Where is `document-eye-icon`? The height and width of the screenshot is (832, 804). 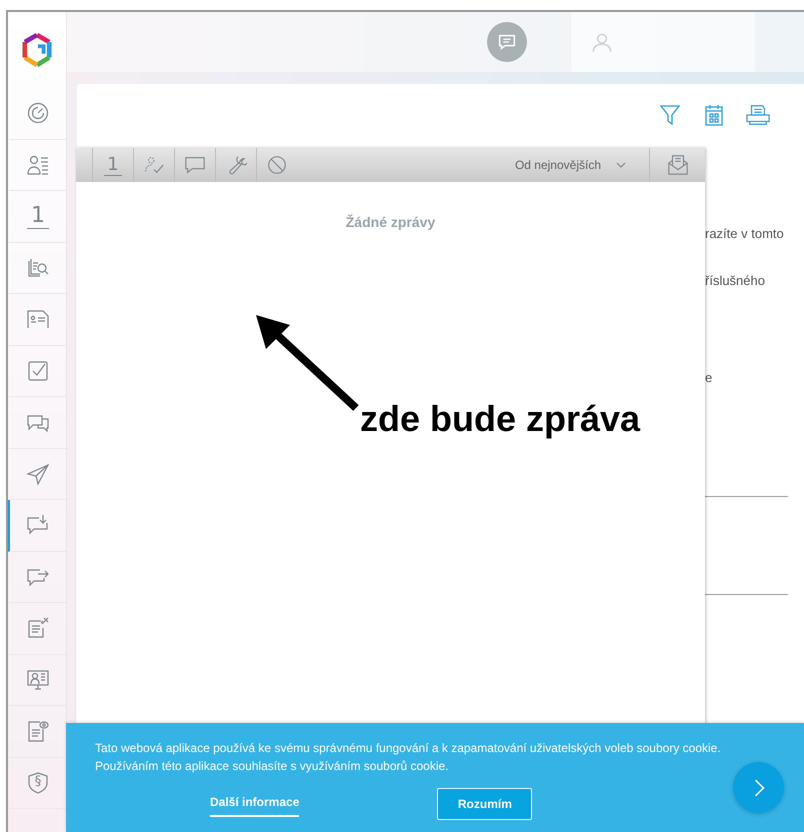 document-eye-icon is located at coordinates (38, 731).